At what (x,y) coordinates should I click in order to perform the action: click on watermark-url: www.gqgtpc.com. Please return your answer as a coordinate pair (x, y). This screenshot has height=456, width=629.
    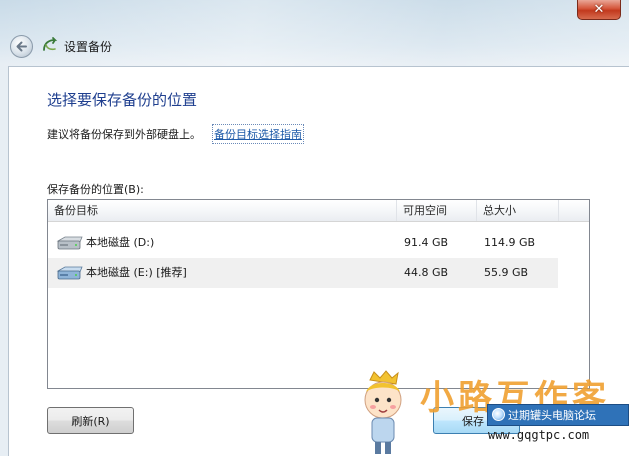
    Looking at the image, I should click on (539, 435).